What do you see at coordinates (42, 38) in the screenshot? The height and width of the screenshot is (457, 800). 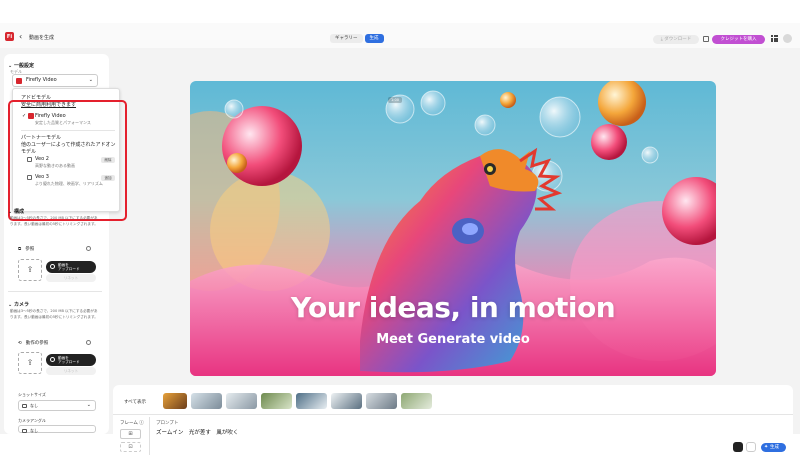 I see `page-title: 動画を生成` at bounding box center [42, 38].